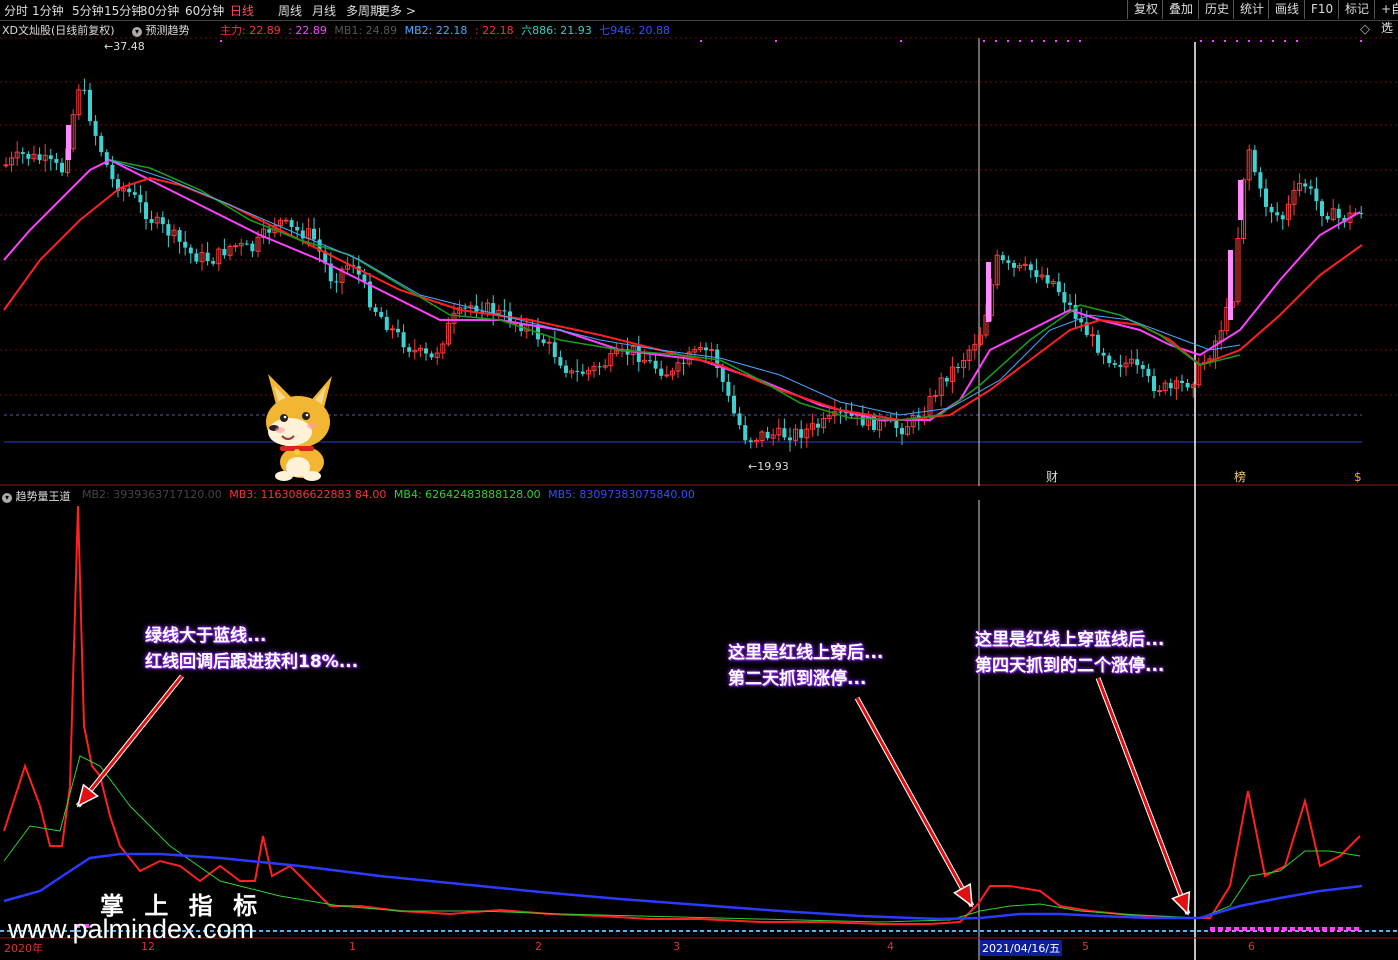 The height and width of the screenshot is (960, 1398). I want to click on toolbar-button-0: 复权, so click(1145, 9).